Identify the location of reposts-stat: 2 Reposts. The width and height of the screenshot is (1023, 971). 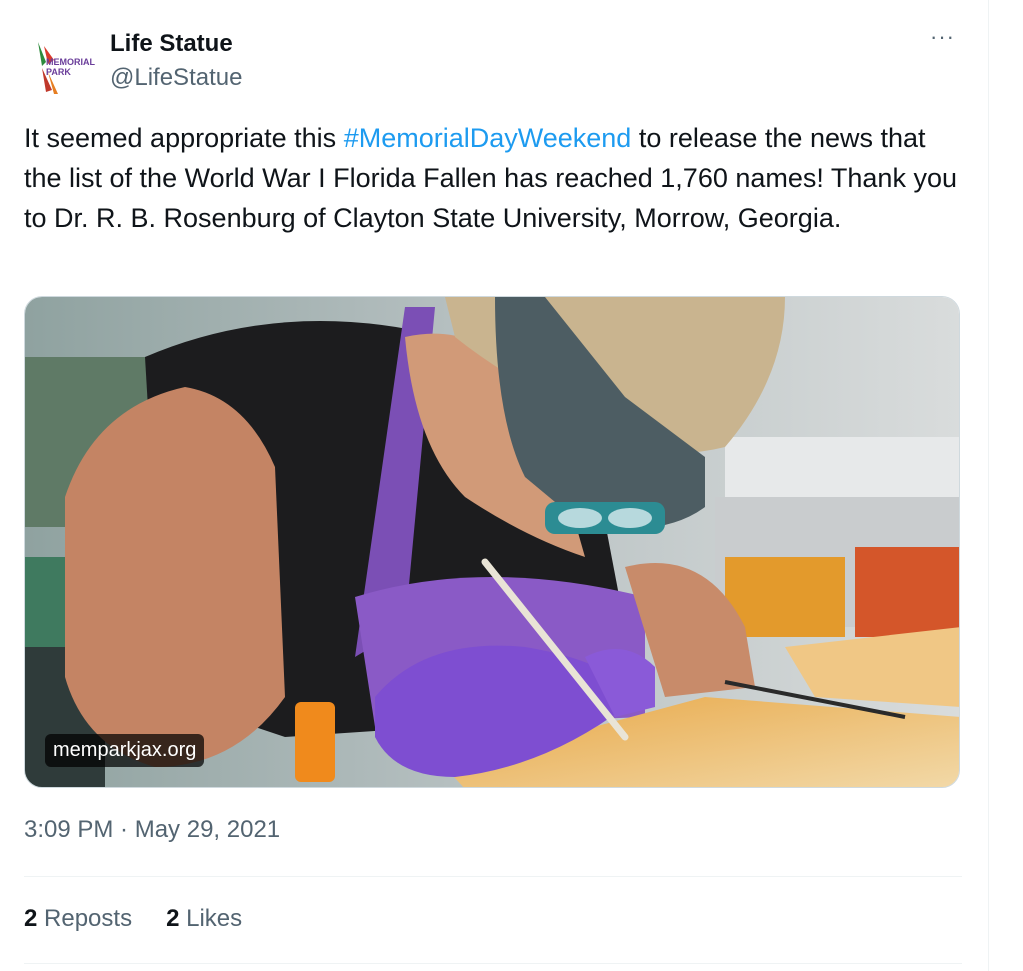
(78, 919).